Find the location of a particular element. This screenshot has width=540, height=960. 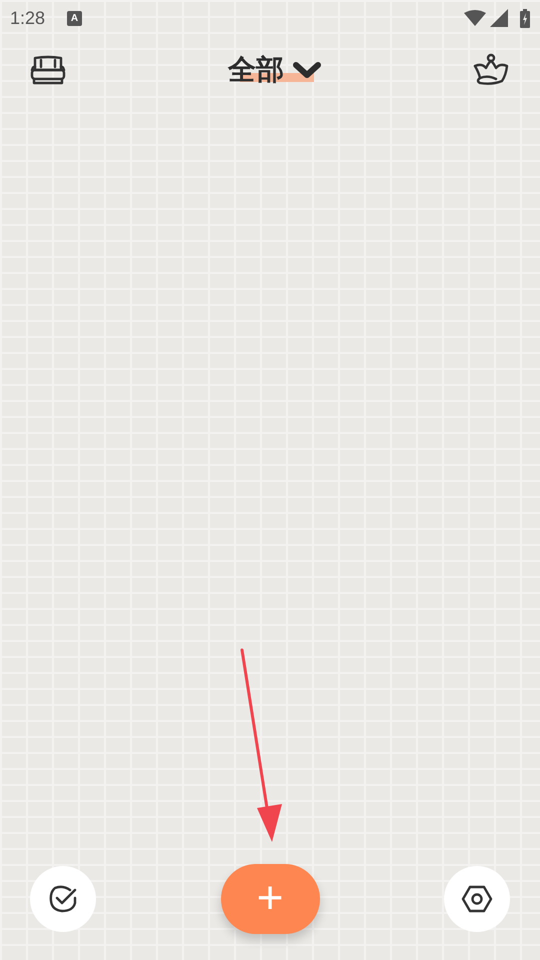

battery-icon is located at coordinates (525, 18).